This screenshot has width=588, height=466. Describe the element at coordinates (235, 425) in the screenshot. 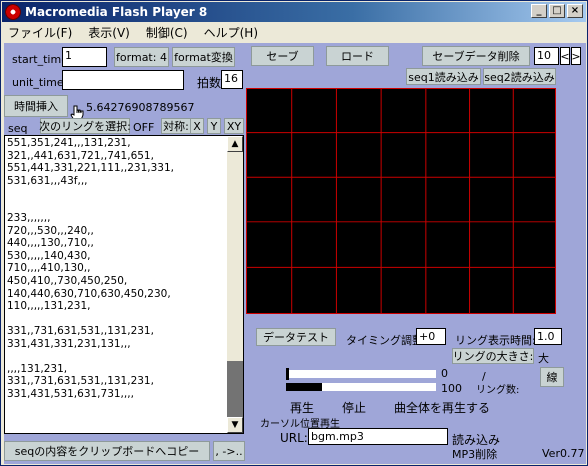

I see `scroll-down-arrow-icon: ▼` at that location.